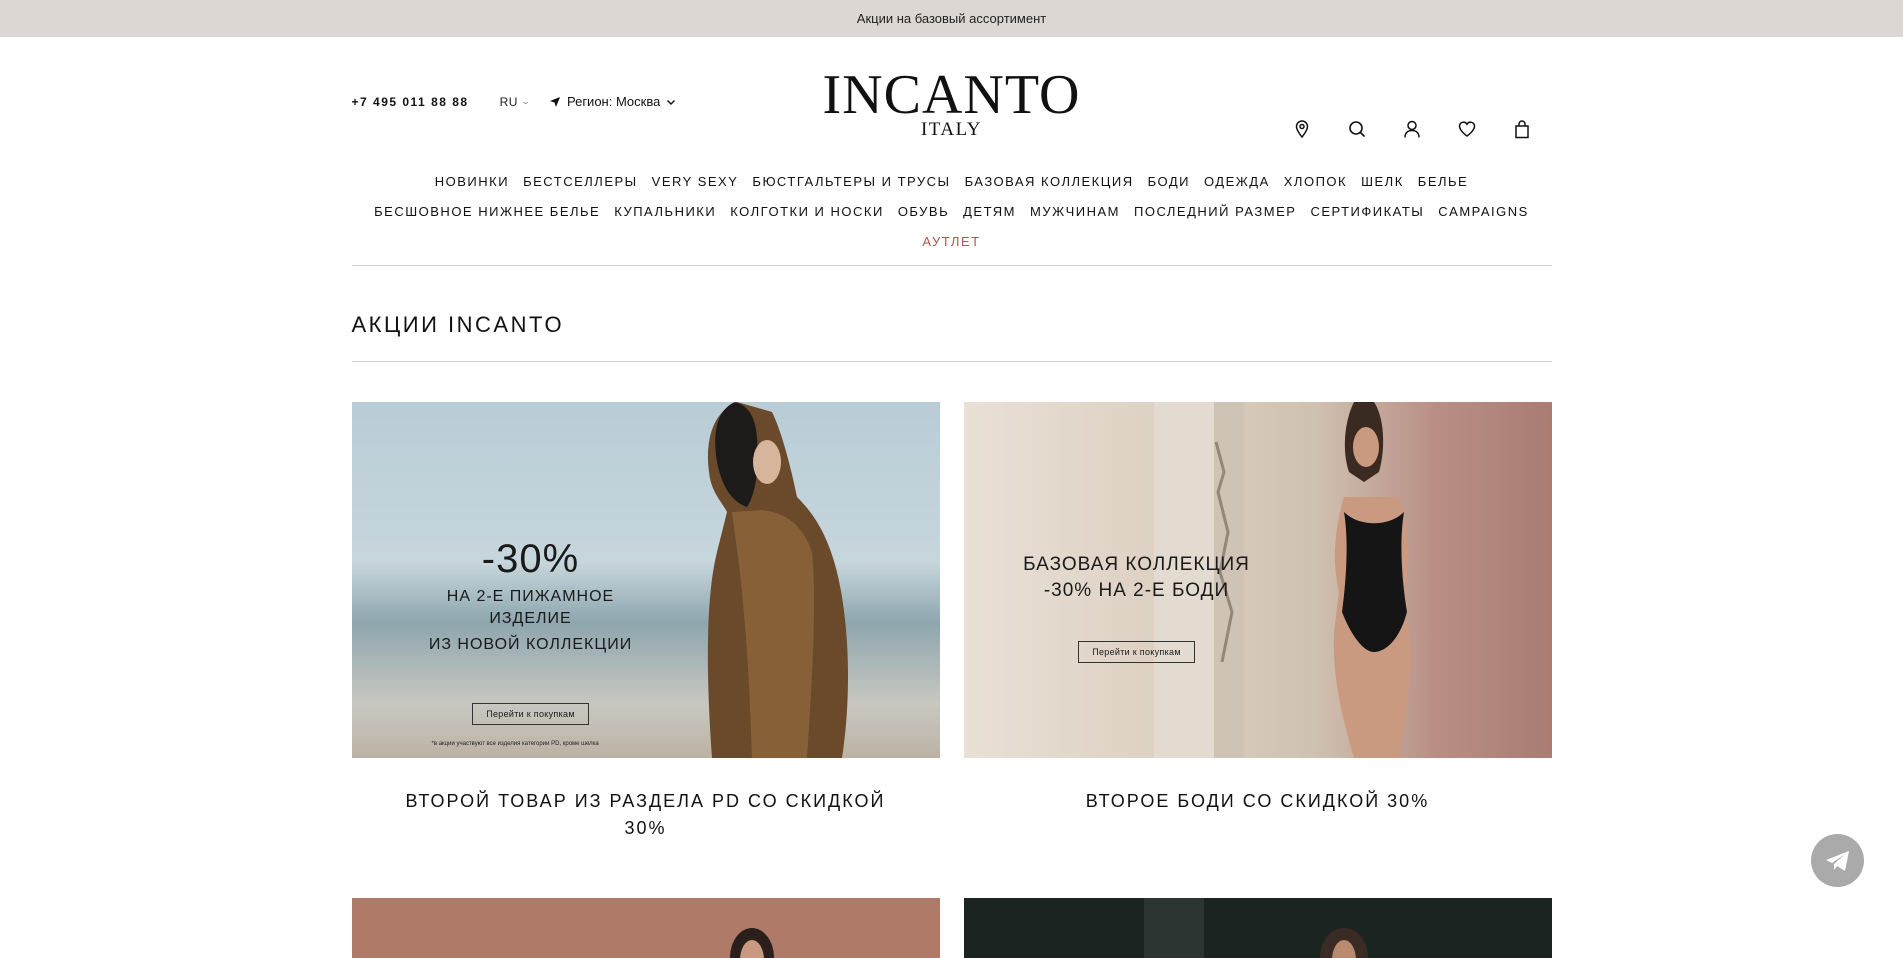  What do you see at coordinates (487, 212) in the screenshot?
I see `nav-item-seamless: БЕСШОВНОЕ НИЖНЕЕ БЕЛЬЕ` at bounding box center [487, 212].